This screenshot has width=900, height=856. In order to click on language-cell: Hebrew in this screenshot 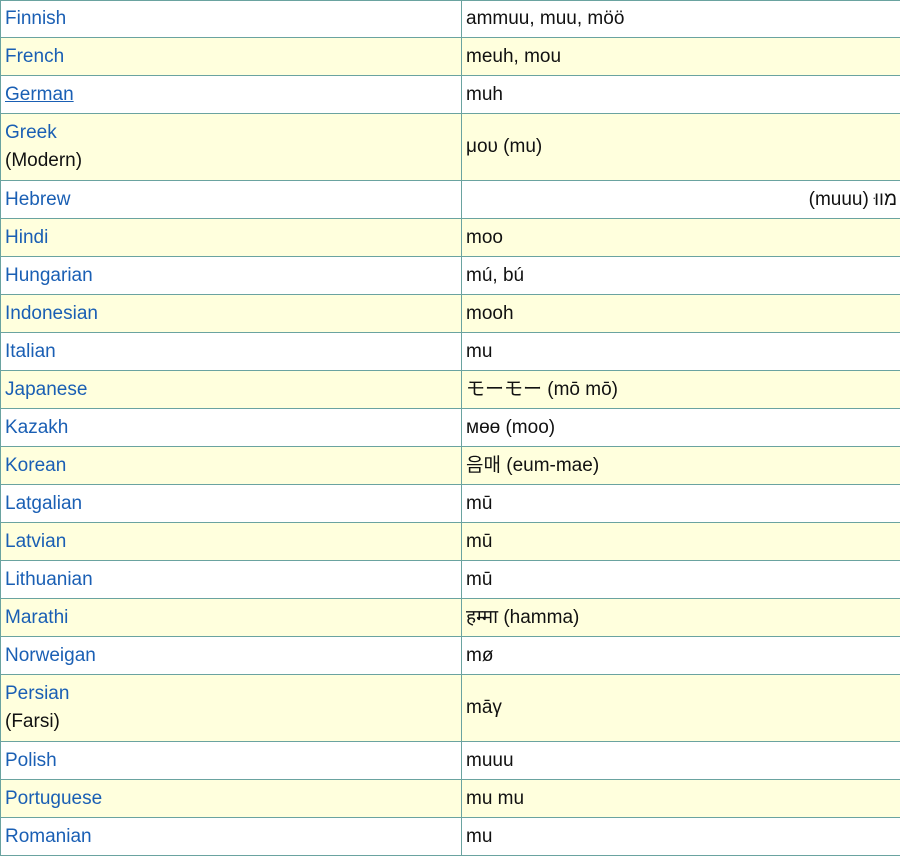, I will do `click(231, 200)`.